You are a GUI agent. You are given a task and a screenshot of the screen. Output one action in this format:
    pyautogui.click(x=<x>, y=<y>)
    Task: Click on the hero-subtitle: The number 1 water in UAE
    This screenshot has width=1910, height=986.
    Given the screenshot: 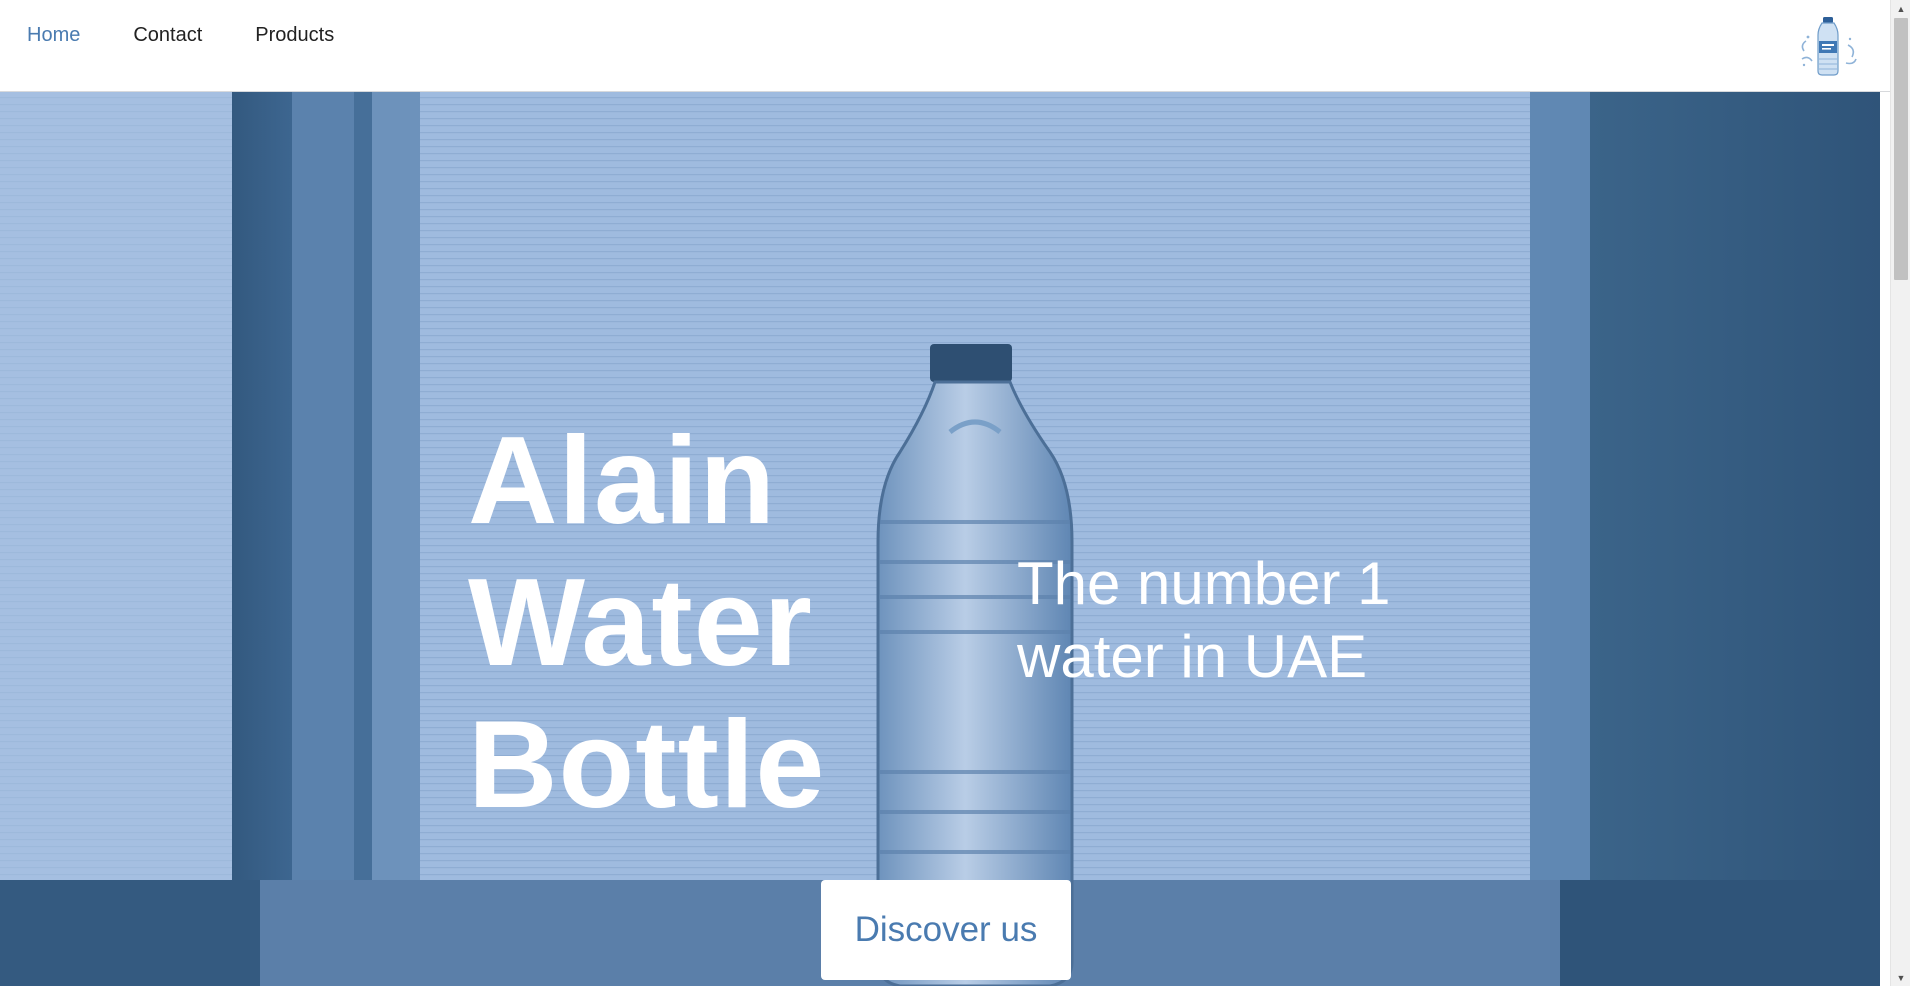 What is the action you would take?
    pyautogui.click(x=1257, y=620)
    